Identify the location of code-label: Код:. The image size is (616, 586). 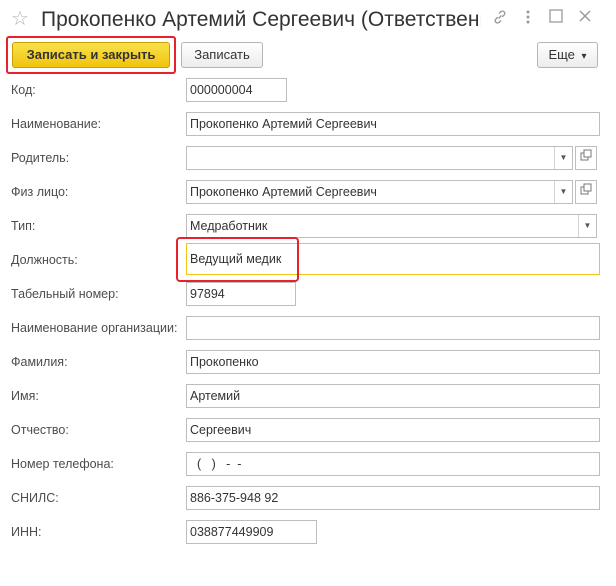
(23, 90).